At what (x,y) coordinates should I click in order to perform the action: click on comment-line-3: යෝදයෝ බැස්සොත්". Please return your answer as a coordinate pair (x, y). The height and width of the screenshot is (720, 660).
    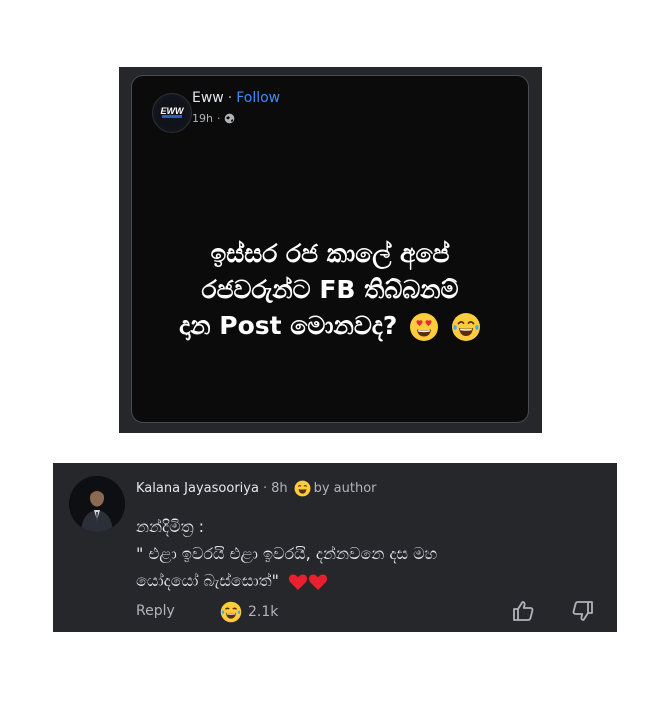
    Looking at the image, I should click on (366, 580).